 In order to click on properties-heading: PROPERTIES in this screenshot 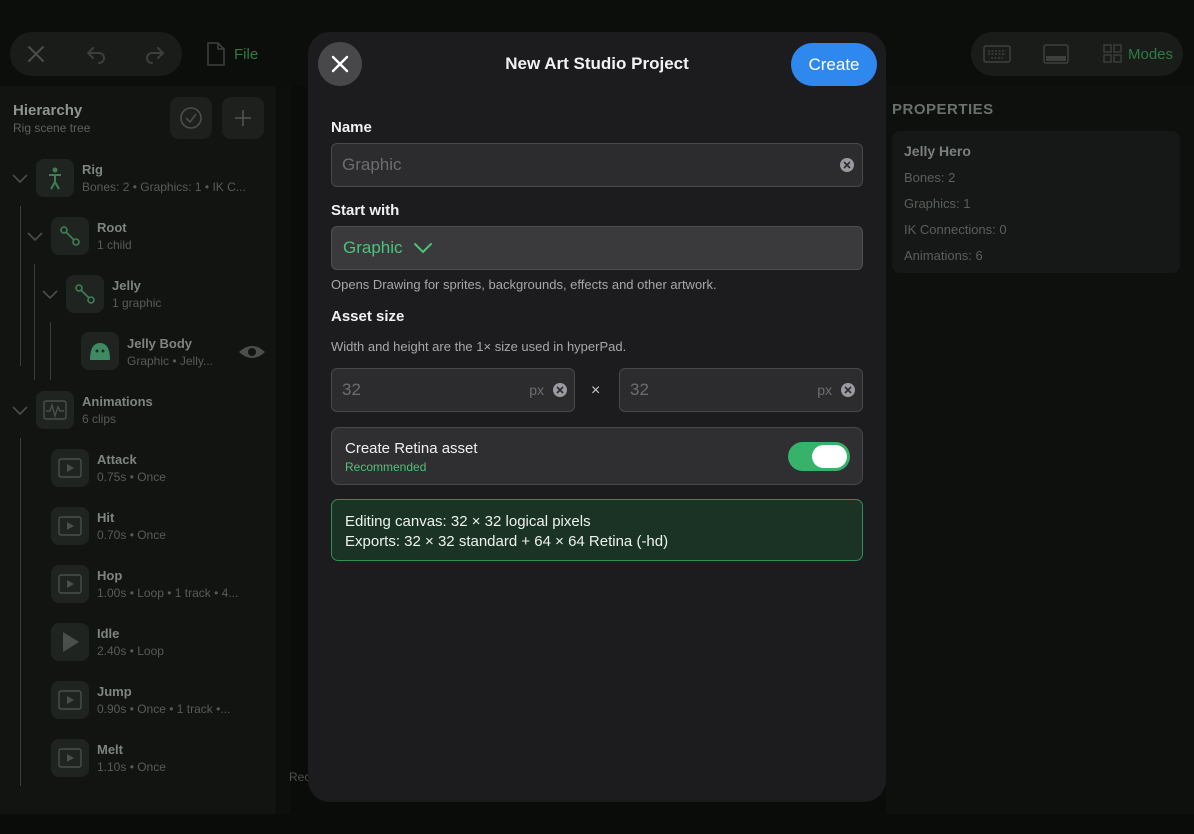, I will do `click(943, 109)`.